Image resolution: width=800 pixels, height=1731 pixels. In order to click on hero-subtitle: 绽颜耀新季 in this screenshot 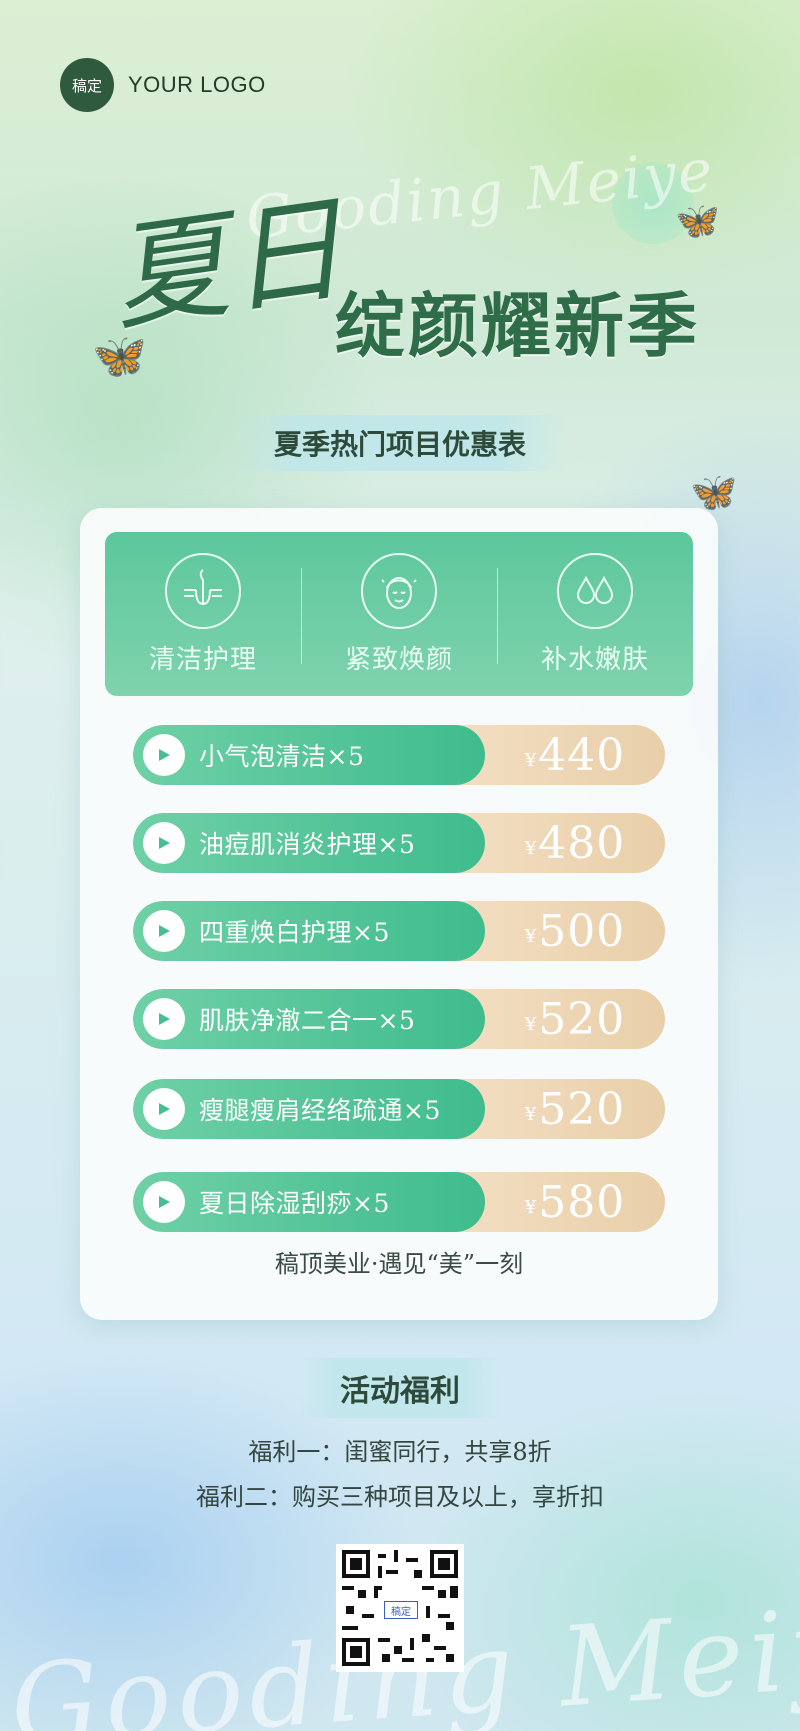, I will do `click(517, 326)`.